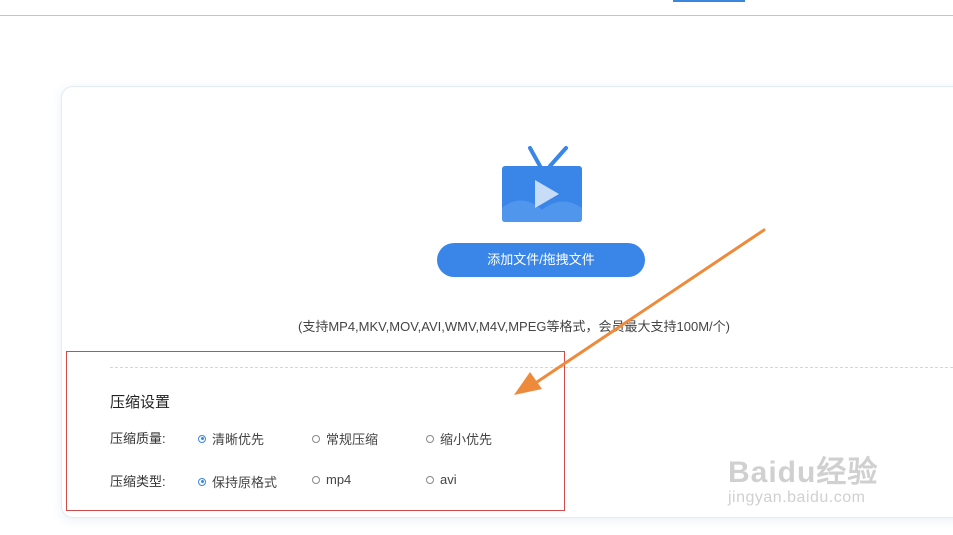 The image size is (953, 535). I want to click on tv-play-icon, so click(542, 184).